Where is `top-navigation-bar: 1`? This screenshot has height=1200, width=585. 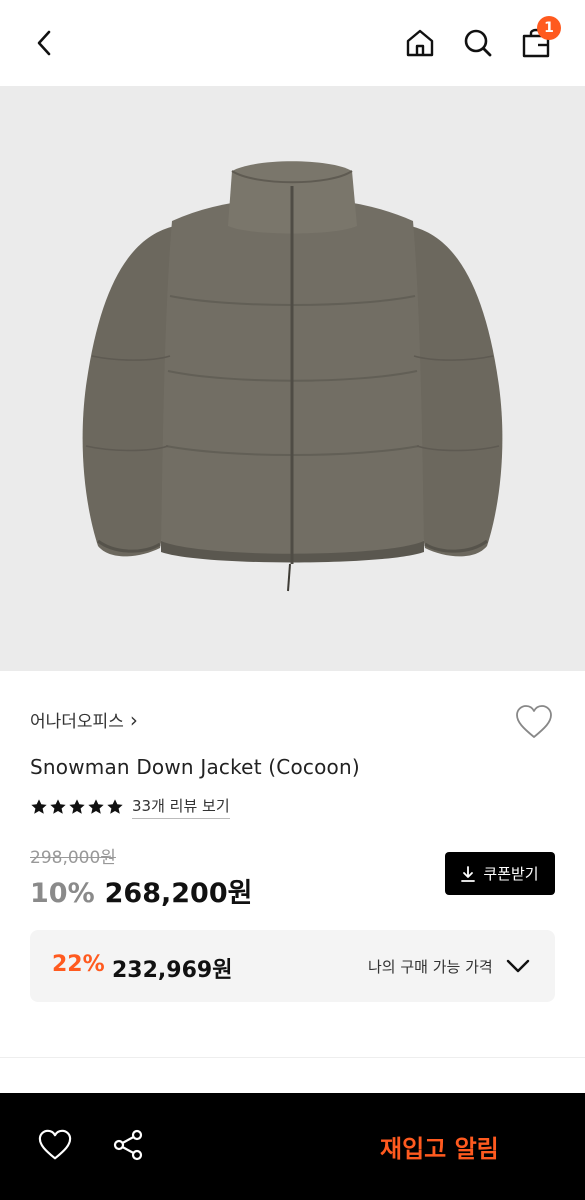 top-navigation-bar: 1 is located at coordinates (292, 43).